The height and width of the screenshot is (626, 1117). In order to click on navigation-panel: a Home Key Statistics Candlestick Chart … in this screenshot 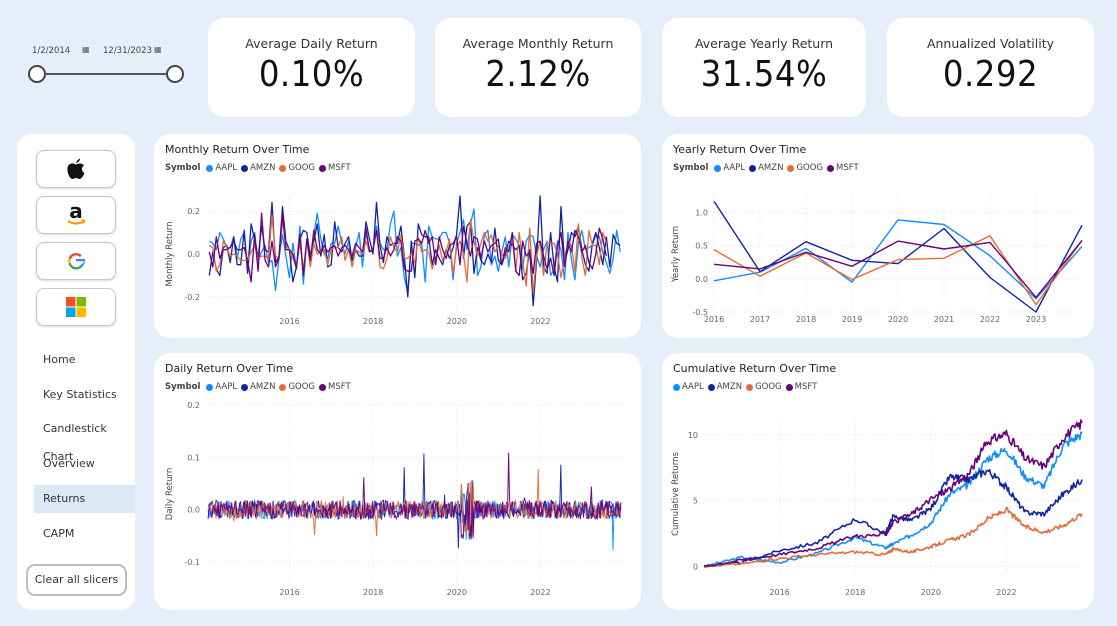, I will do `click(76, 372)`.